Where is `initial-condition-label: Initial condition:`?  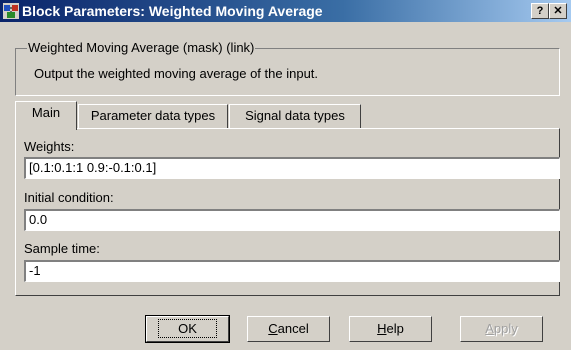 initial-condition-label: Initial condition: is located at coordinates (69, 197).